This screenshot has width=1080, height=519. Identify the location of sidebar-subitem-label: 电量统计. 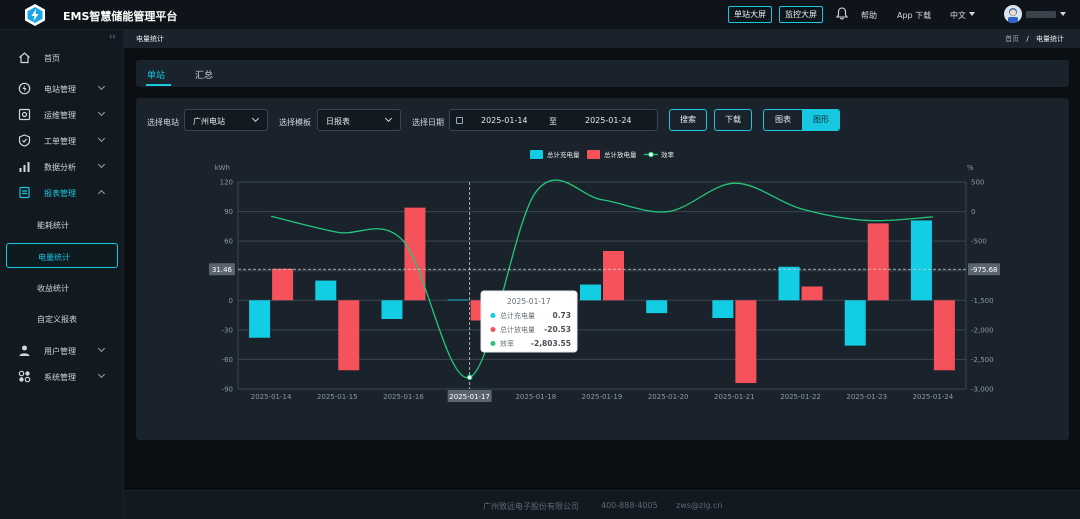
(54, 257).